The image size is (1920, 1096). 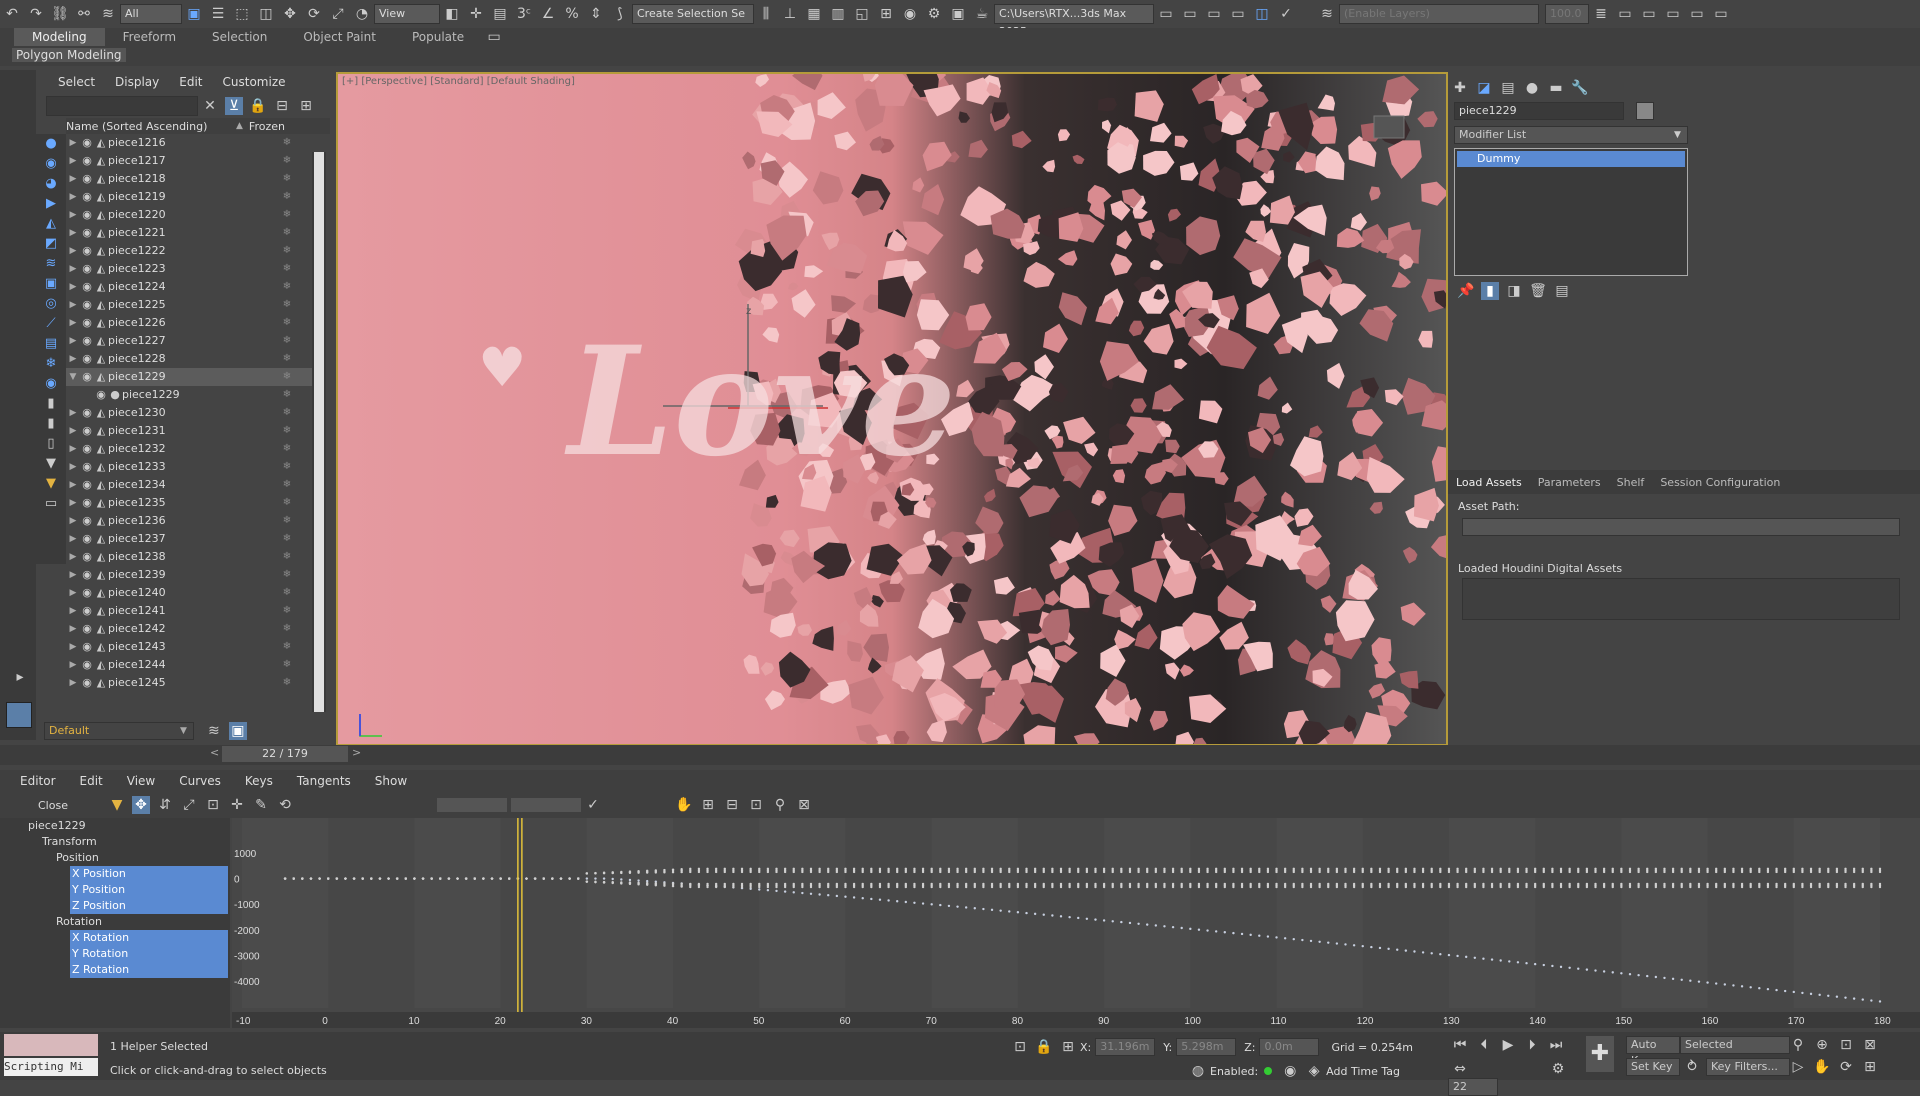 I want to click on keyboard-shortcut-icon: ▤, so click(x=500, y=14).